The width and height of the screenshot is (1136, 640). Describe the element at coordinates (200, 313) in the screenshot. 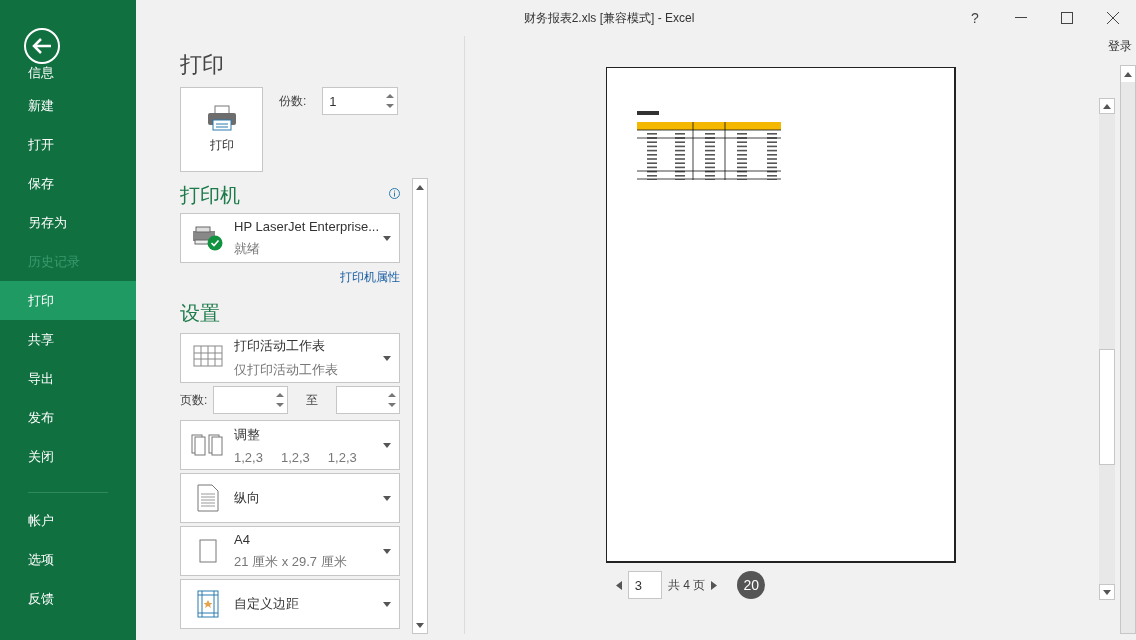

I see `settings-heading: 设置` at that location.